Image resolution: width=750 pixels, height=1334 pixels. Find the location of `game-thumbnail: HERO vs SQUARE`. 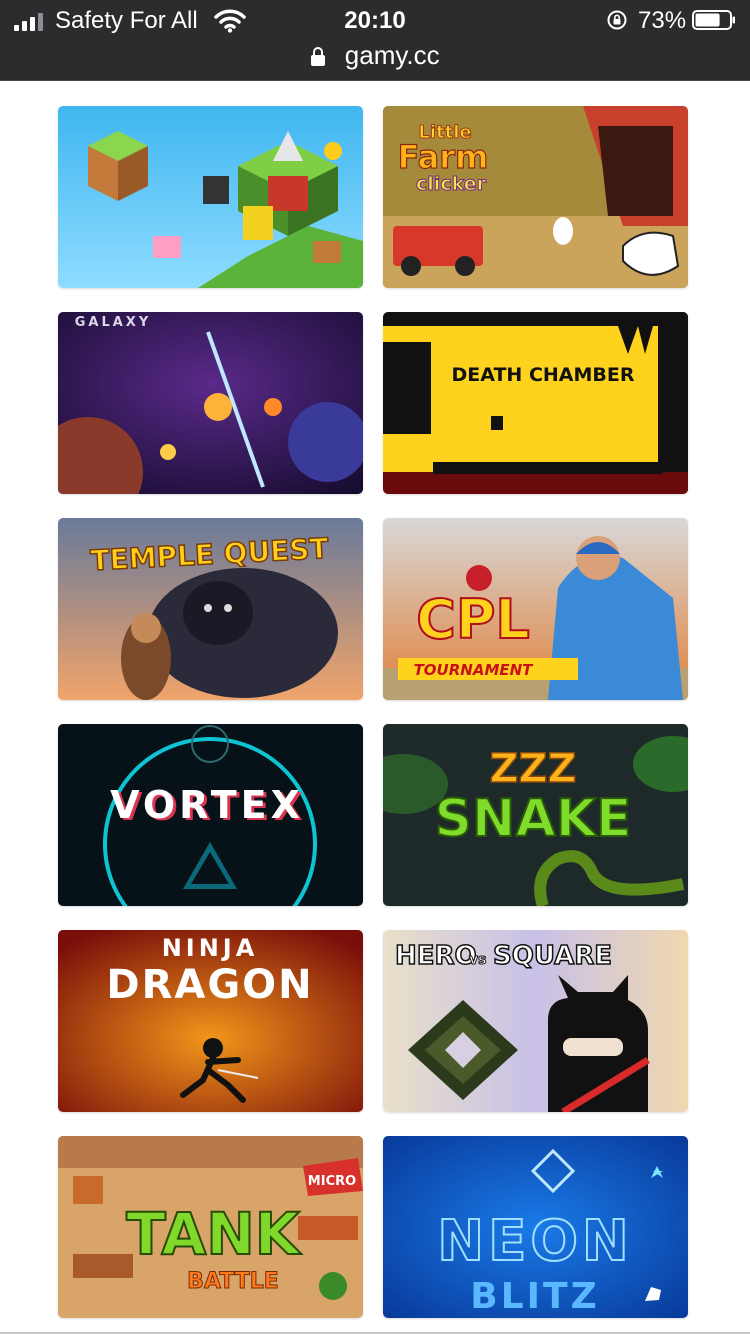

game-thumbnail: HERO vs SQUARE is located at coordinates (535, 1021).